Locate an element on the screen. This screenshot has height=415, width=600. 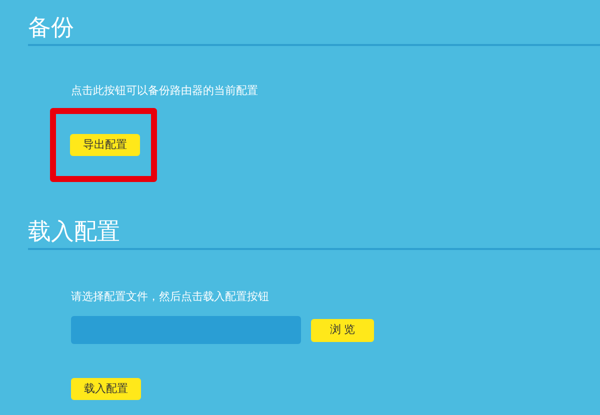
file-path-field is located at coordinates (186, 330).